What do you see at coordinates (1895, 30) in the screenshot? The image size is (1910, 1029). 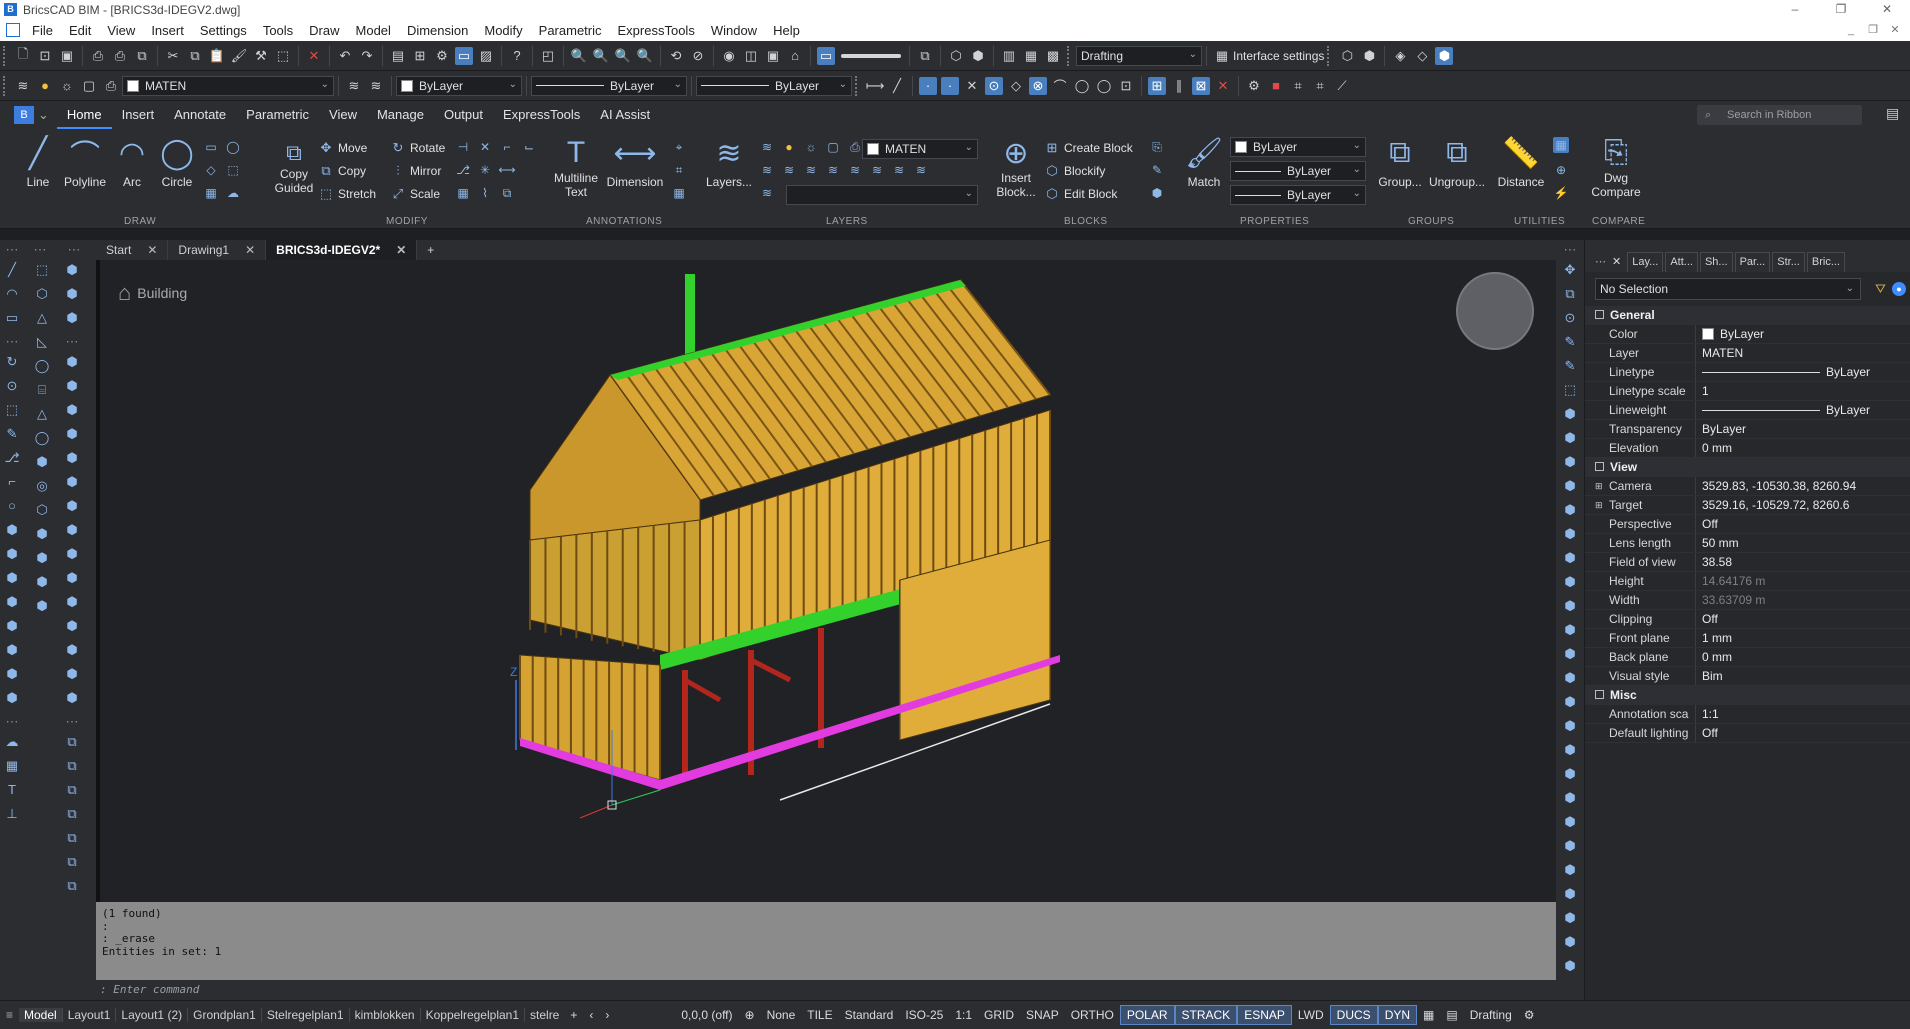 I see `doc-close-button: ✕` at bounding box center [1895, 30].